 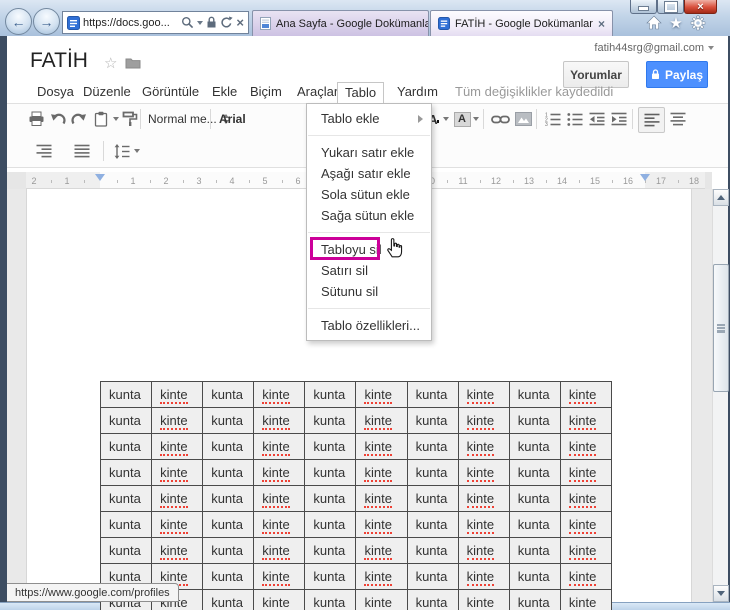 I want to click on highlight-dropdown-icon, so click(x=476, y=119).